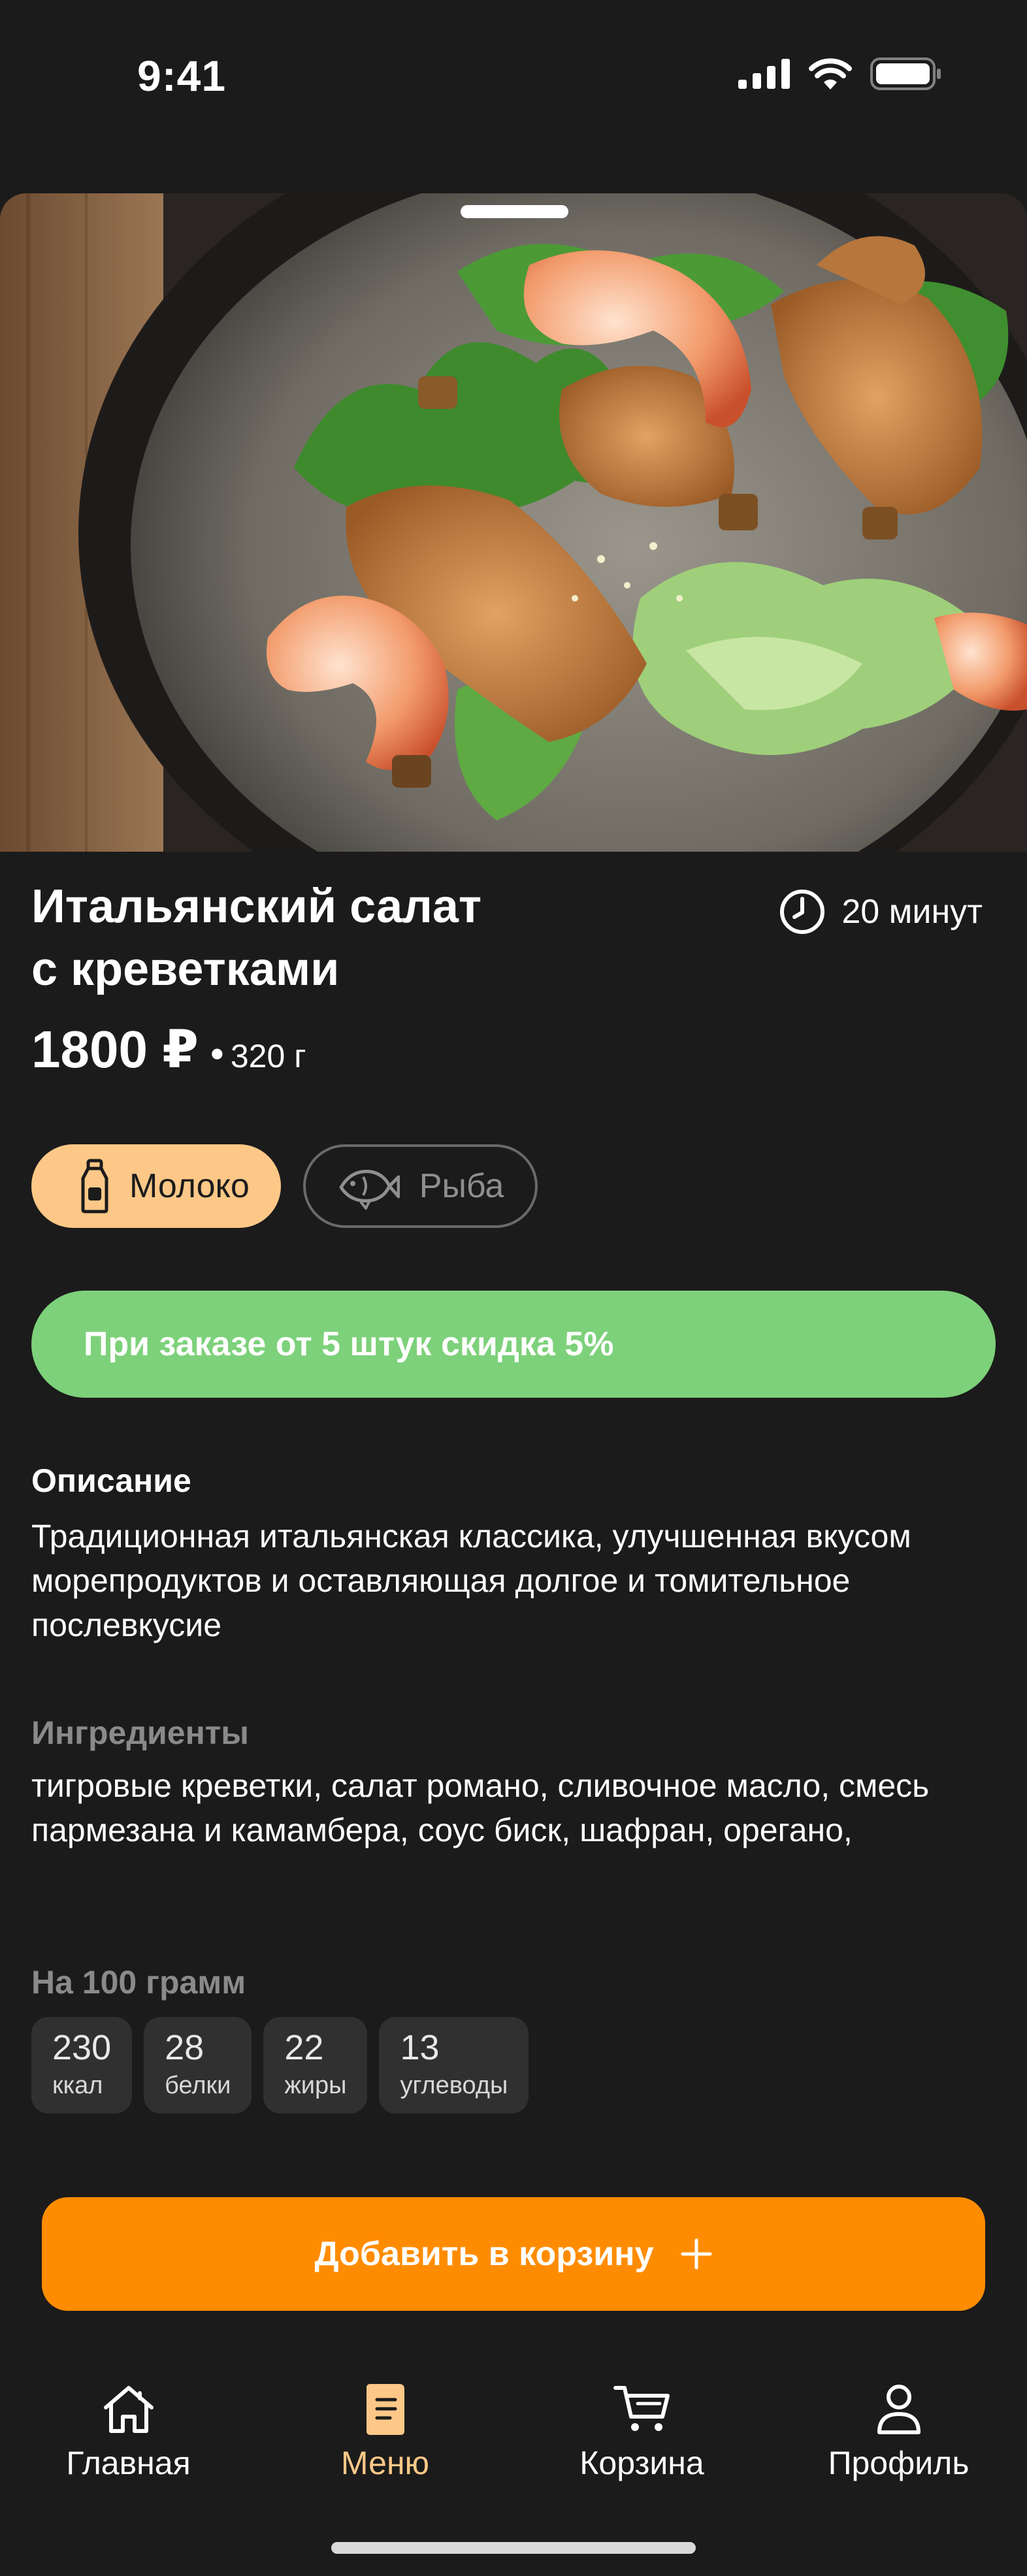 The height and width of the screenshot is (2576, 1027). Describe the element at coordinates (461, 1186) in the screenshot. I see `chip-fish-label: Рыба` at that location.